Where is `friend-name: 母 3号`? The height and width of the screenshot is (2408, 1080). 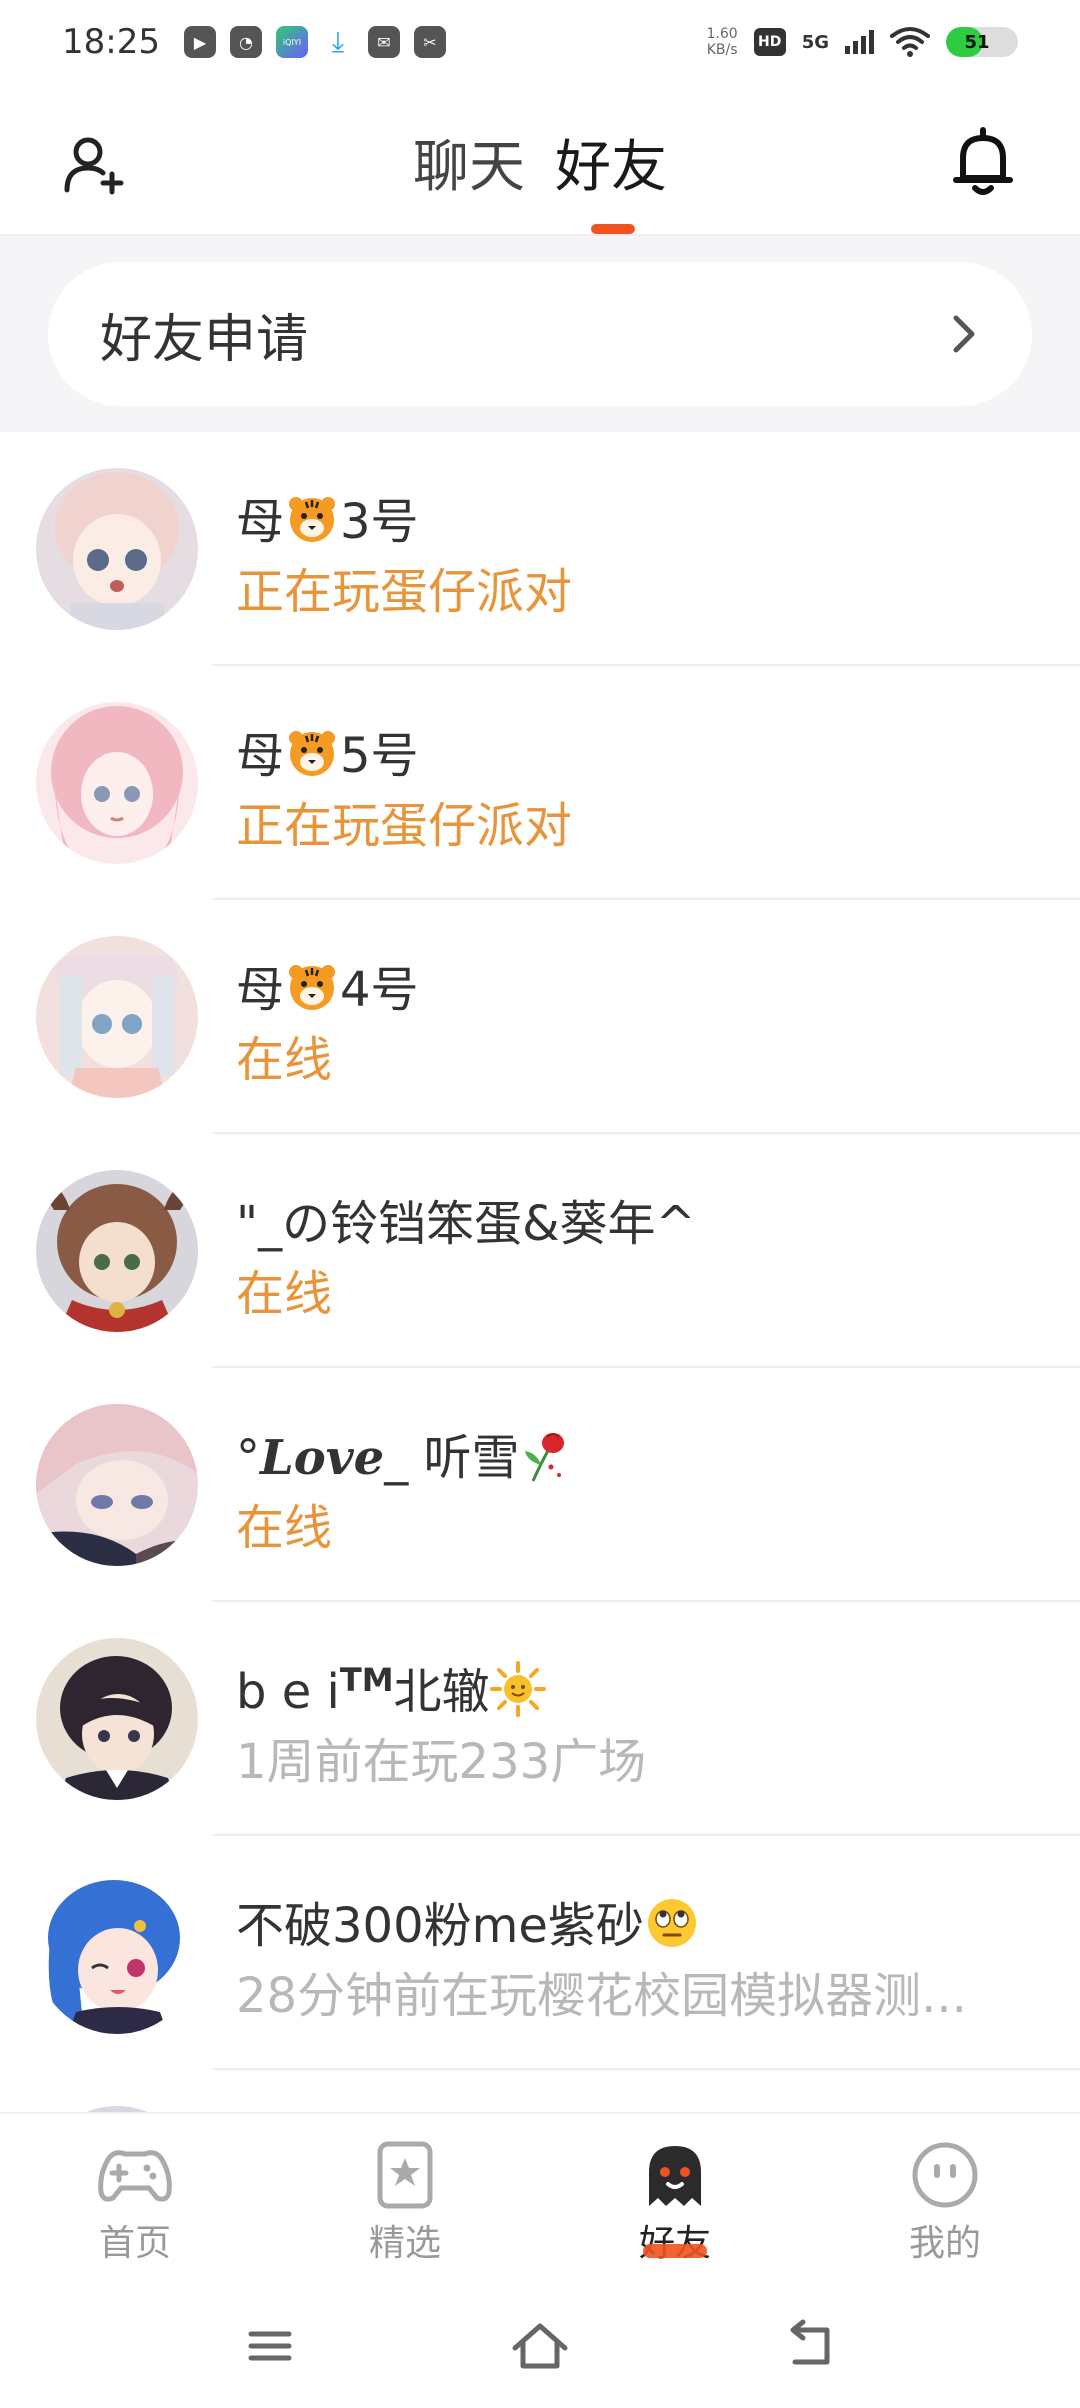 friend-name: 母 3号 is located at coordinates (327, 519).